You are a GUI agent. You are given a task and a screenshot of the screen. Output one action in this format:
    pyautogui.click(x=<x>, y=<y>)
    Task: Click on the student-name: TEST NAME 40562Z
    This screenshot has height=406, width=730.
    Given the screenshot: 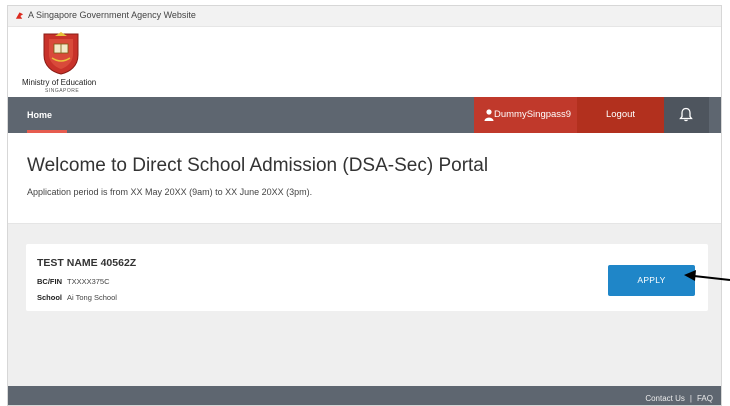 What is the action you would take?
    pyautogui.click(x=87, y=263)
    